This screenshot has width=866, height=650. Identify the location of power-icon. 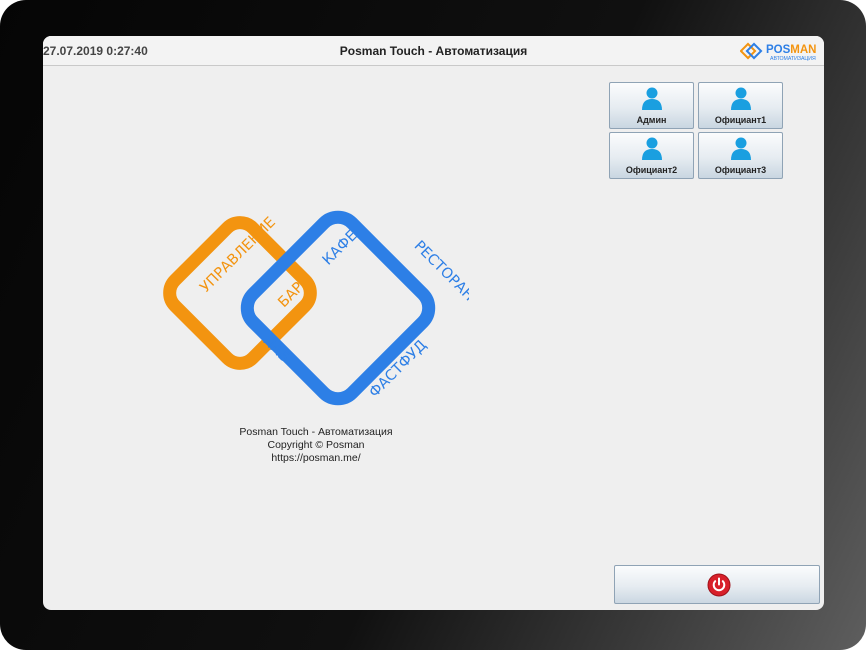
(719, 585).